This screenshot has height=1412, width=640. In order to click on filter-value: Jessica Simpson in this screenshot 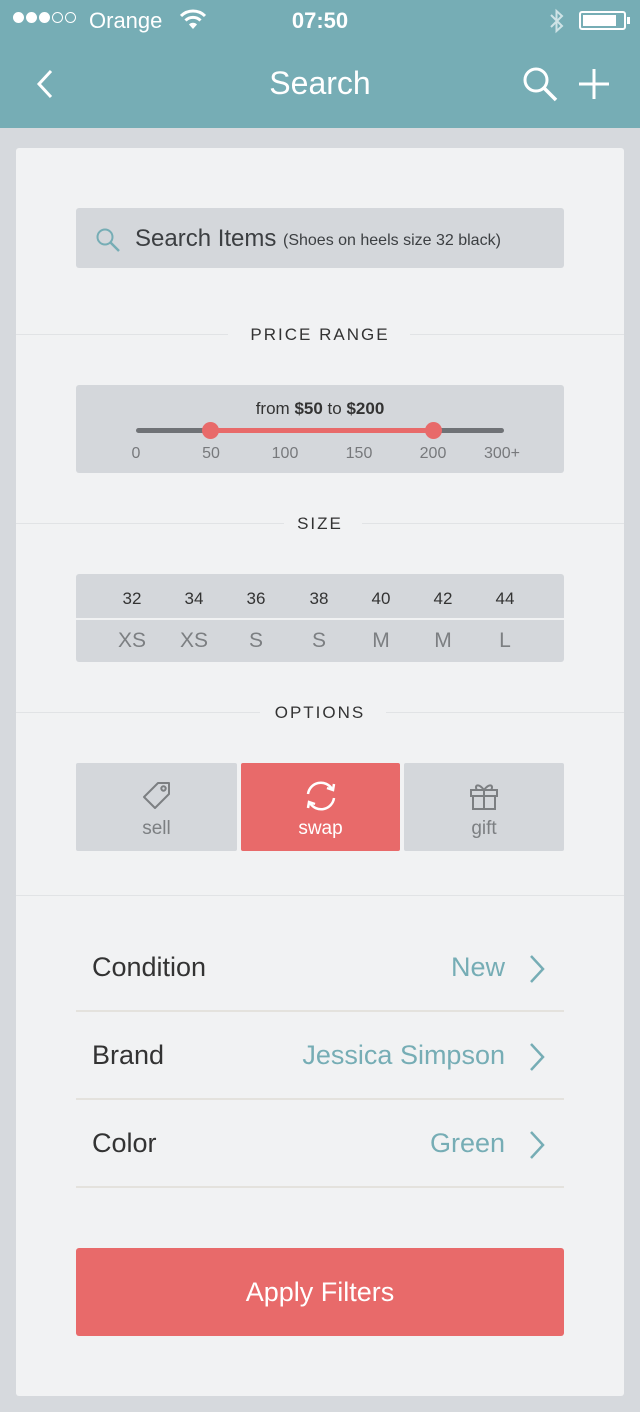, I will do `click(403, 1055)`.